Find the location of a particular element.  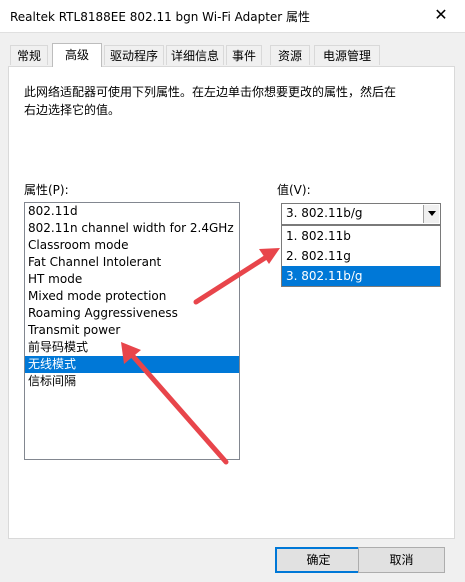

tab-advanced: 高级 is located at coordinates (77, 55).